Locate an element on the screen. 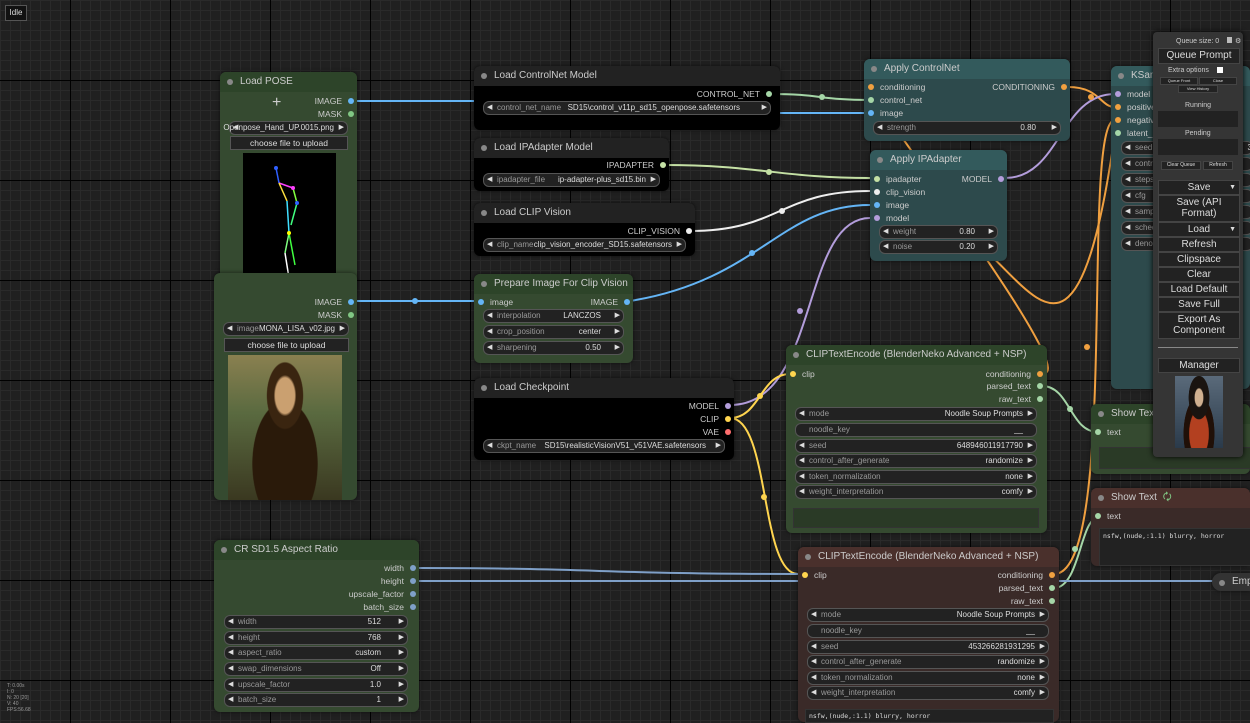 Image resolution: width=1250 pixels, height=723 pixels. node-title: Prepare Image For Clip Vision is located at coordinates (553, 284).